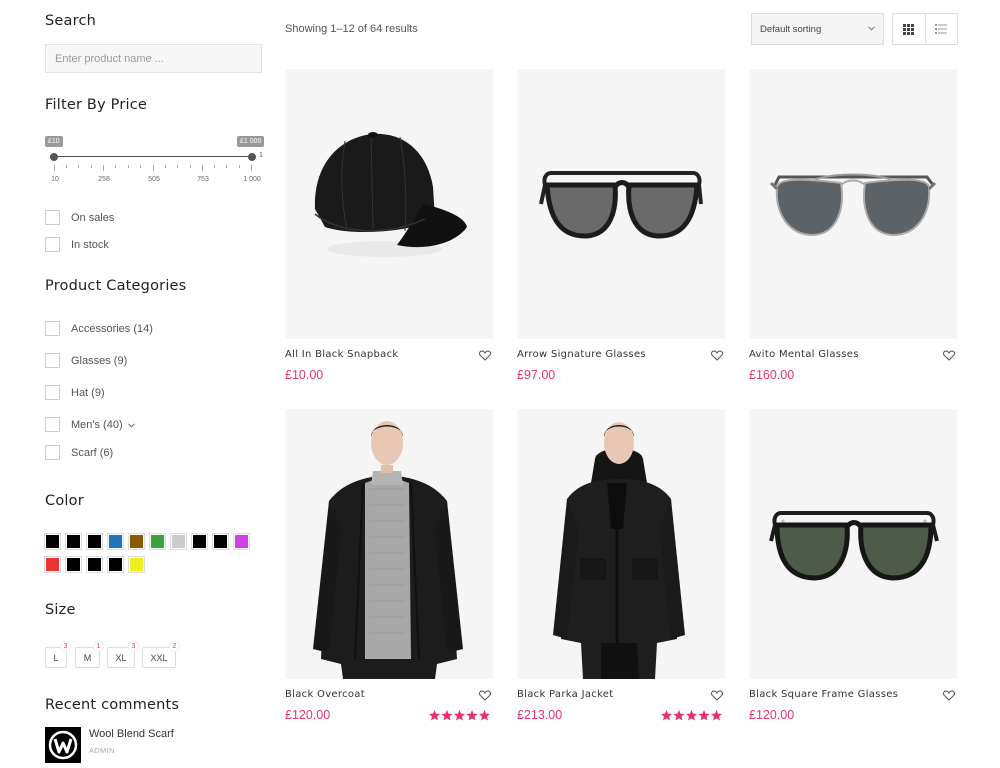 The image size is (1000, 768). What do you see at coordinates (98, 646) in the screenshot?
I see `size-count-badge: 1` at bounding box center [98, 646].